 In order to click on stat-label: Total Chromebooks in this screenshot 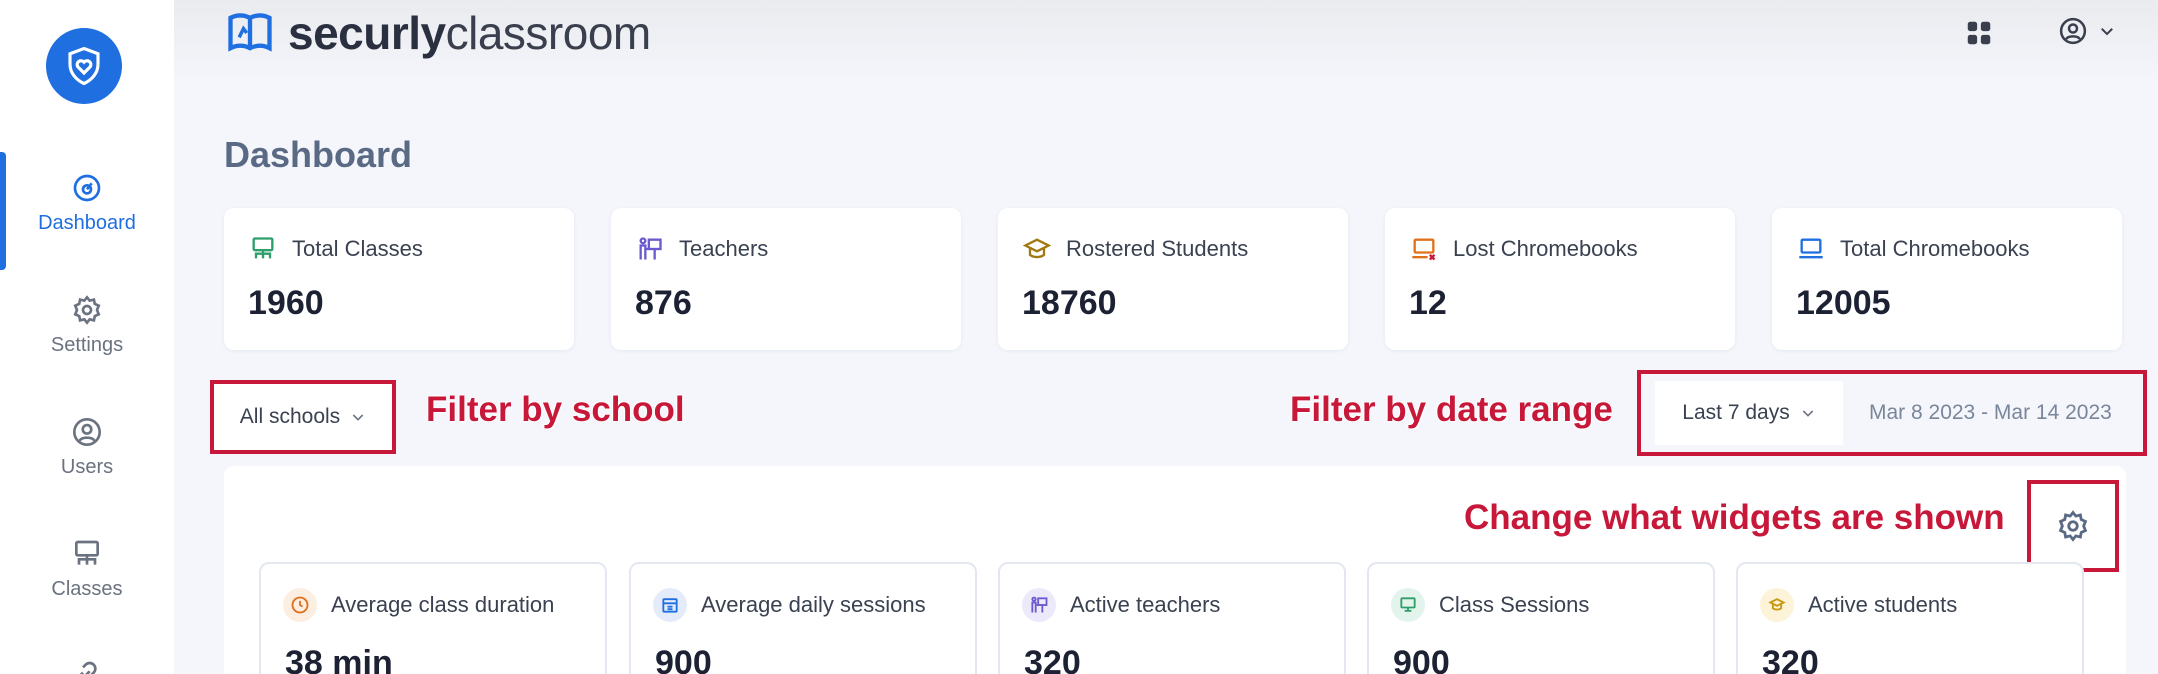, I will do `click(1935, 248)`.